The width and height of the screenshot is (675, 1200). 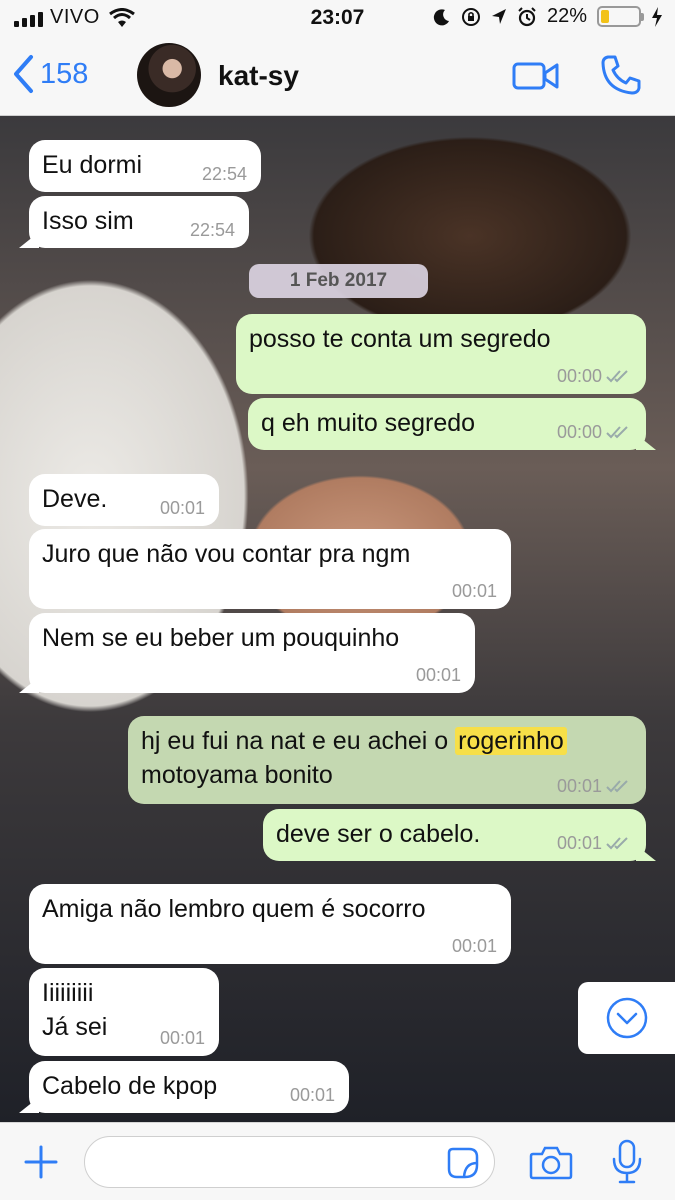 What do you see at coordinates (551, 1163) in the screenshot?
I see `camera-icon` at bounding box center [551, 1163].